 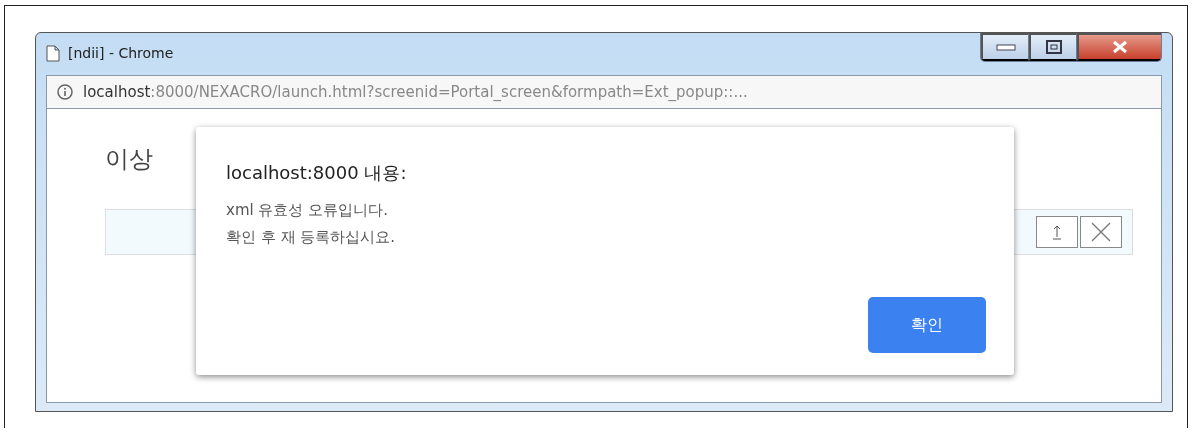 What do you see at coordinates (53, 53) in the screenshot?
I see `page-icon` at bounding box center [53, 53].